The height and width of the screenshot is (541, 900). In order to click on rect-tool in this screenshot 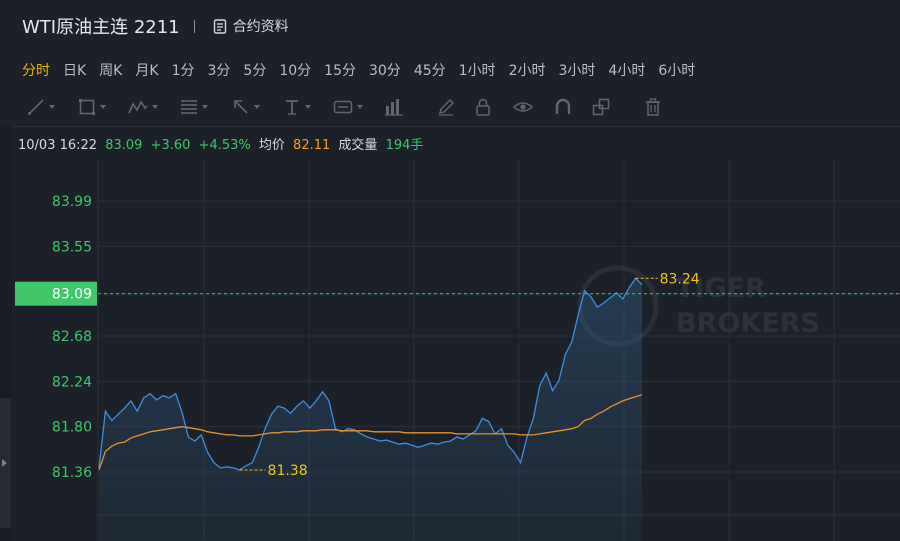, I will do `click(92, 107)`.